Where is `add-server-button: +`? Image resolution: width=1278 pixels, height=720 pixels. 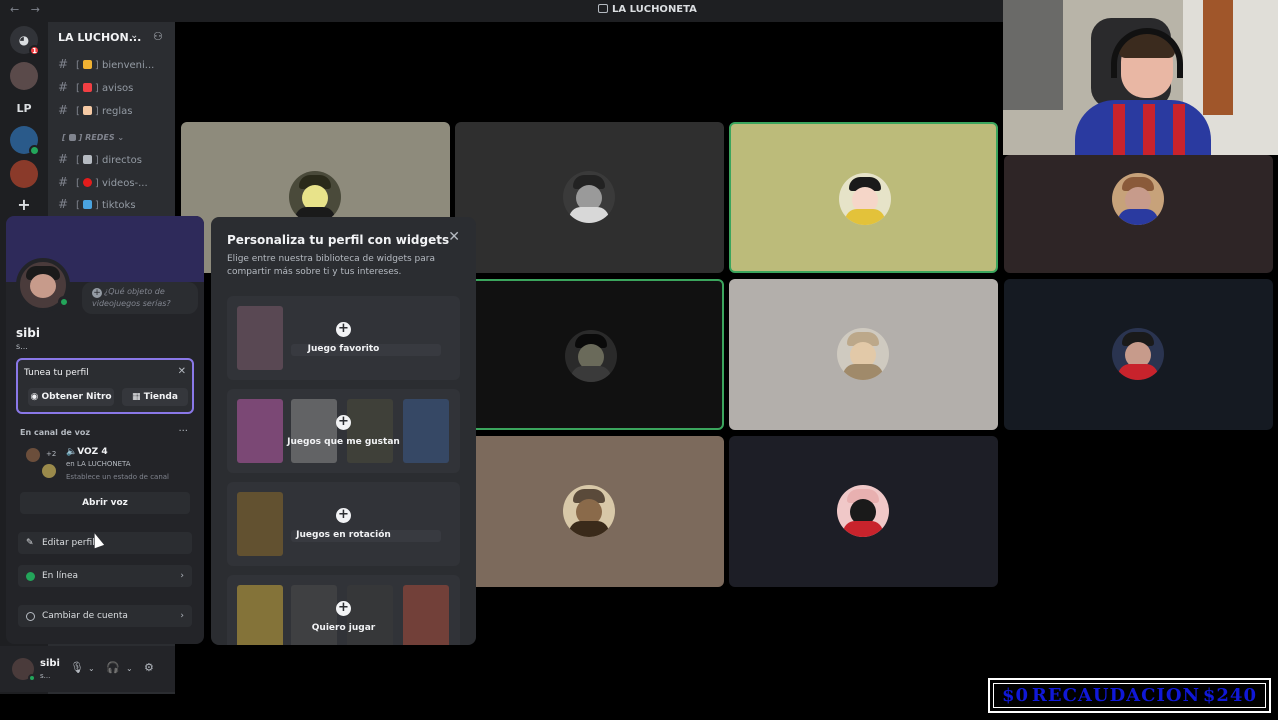 add-server-button: + is located at coordinates (24, 204).